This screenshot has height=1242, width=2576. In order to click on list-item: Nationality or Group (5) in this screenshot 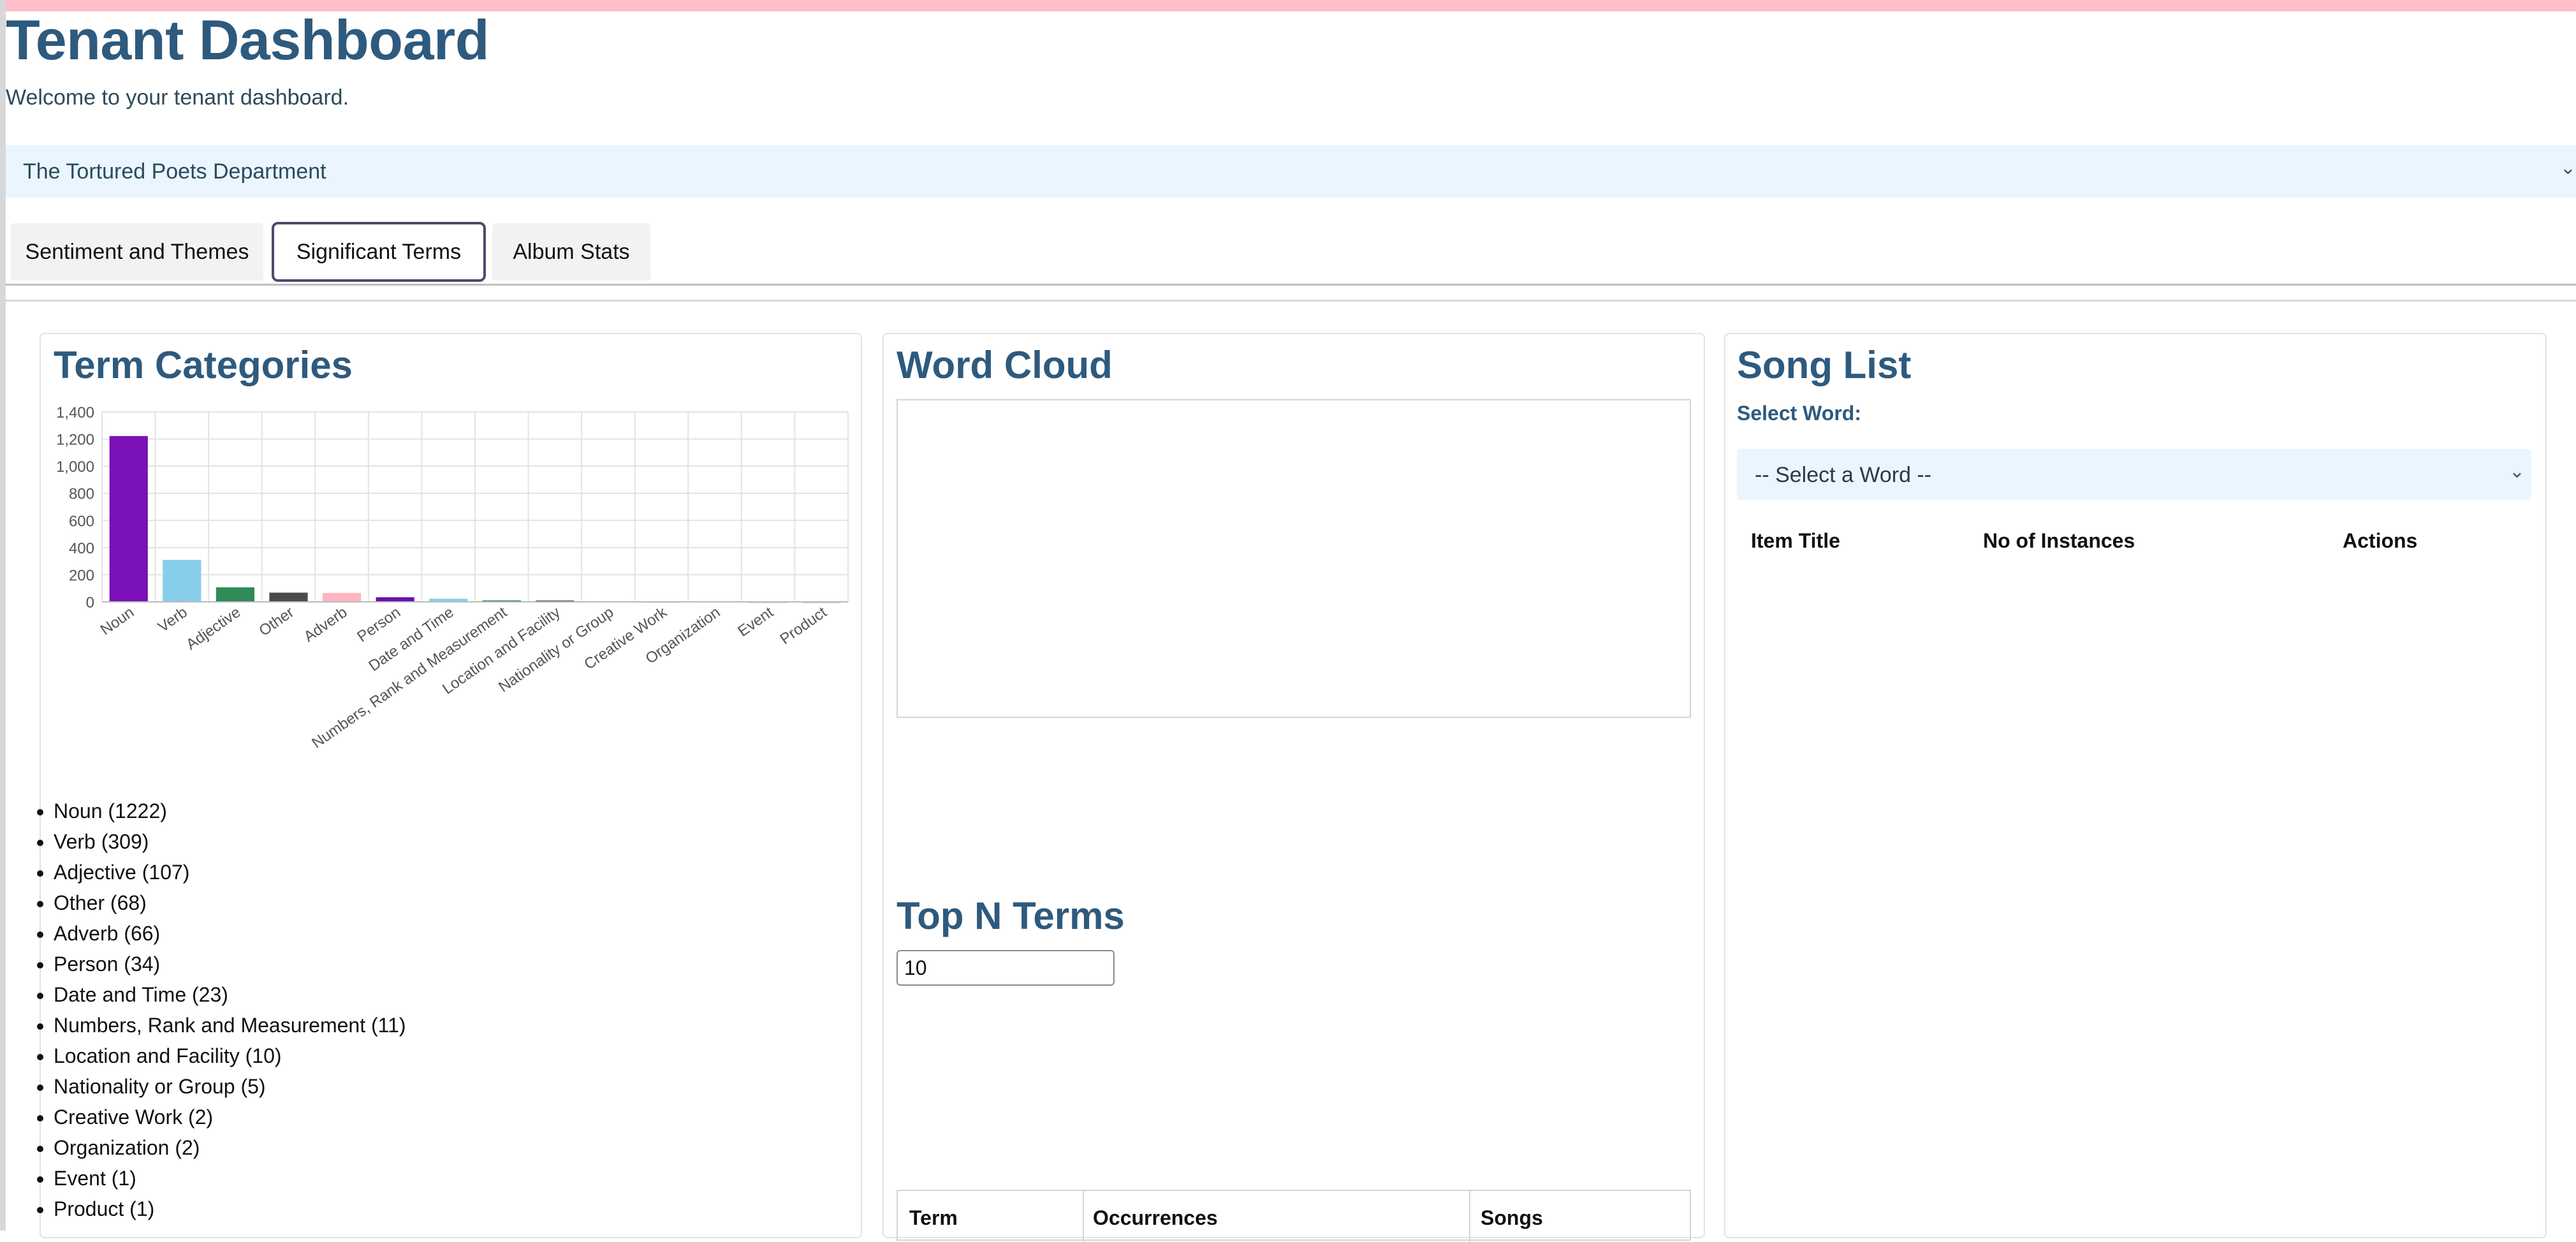, I will do `click(230, 1086)`.